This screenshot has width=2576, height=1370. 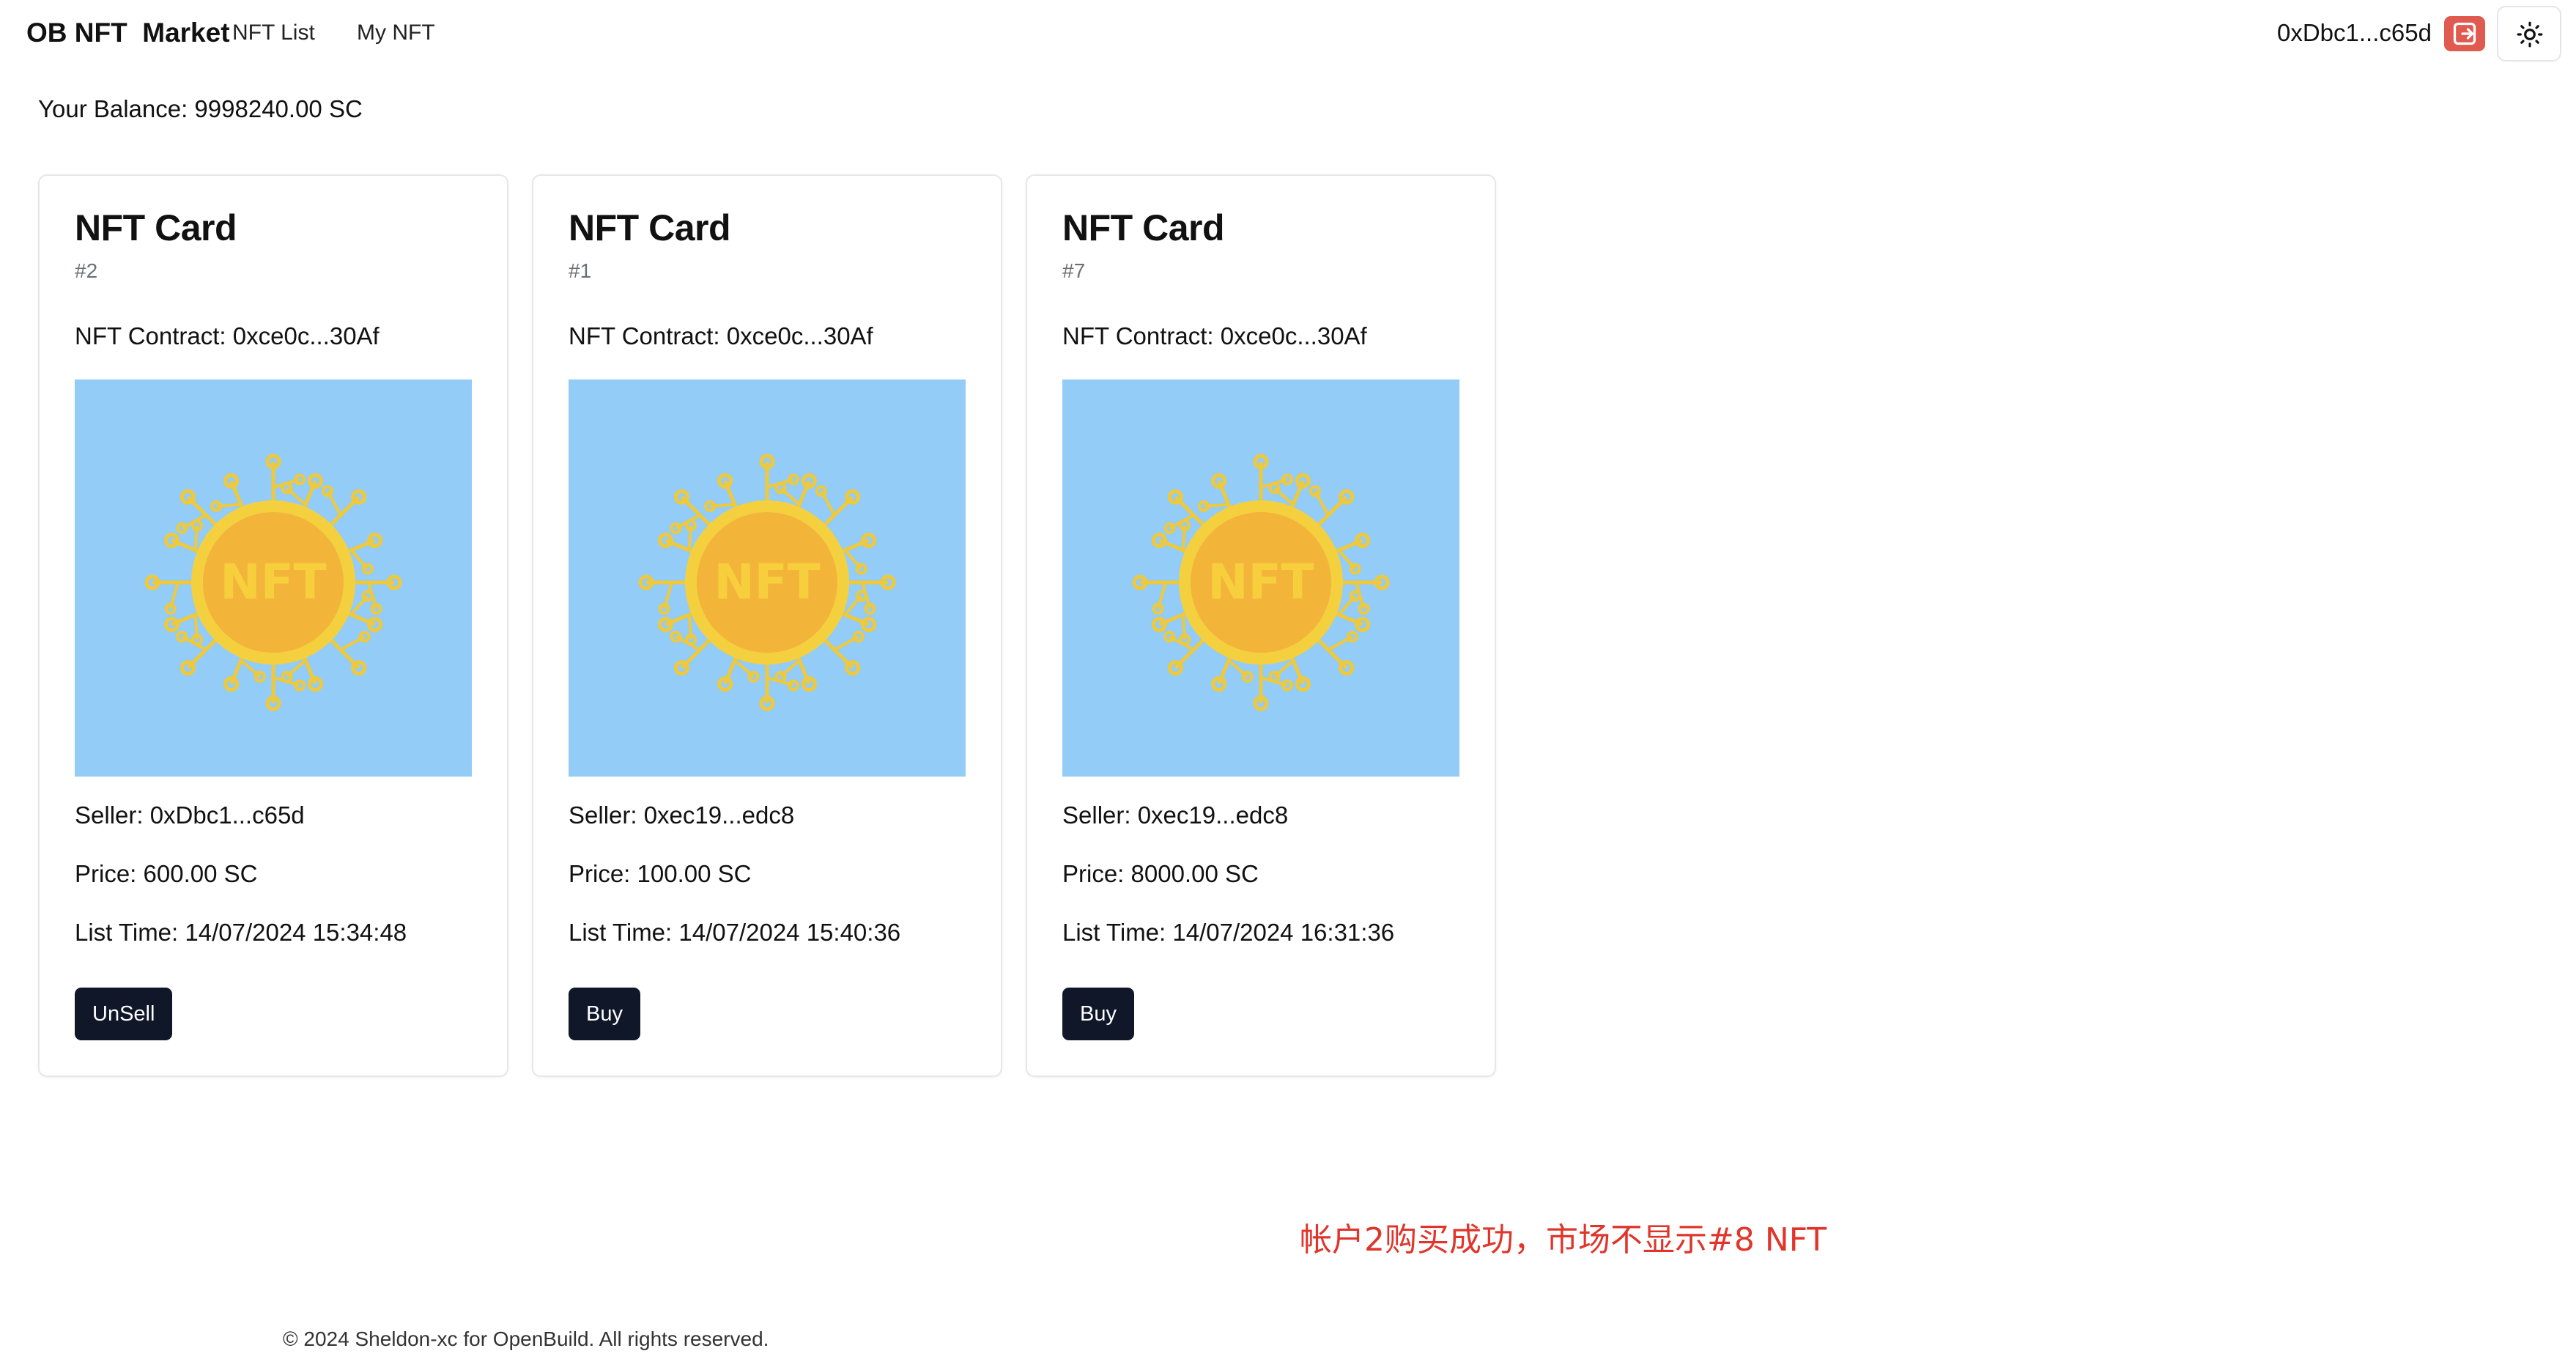 I want to click on listing-price: Price: 100.00 SC, so click(x=660, y=873).